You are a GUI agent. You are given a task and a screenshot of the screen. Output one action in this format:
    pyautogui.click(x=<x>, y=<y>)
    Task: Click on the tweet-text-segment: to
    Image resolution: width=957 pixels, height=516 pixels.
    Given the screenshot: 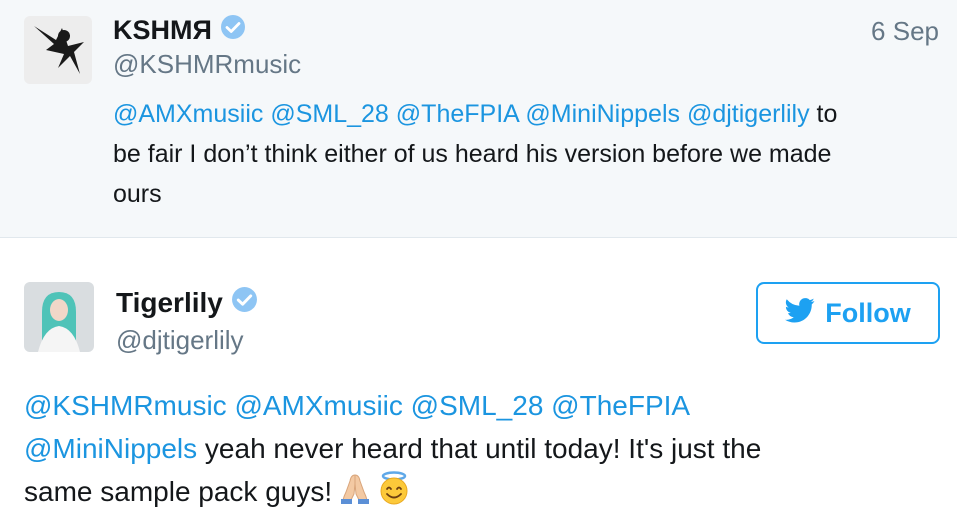 What is the action you would take?
    pyautogui.click(x=823, y=114)
    